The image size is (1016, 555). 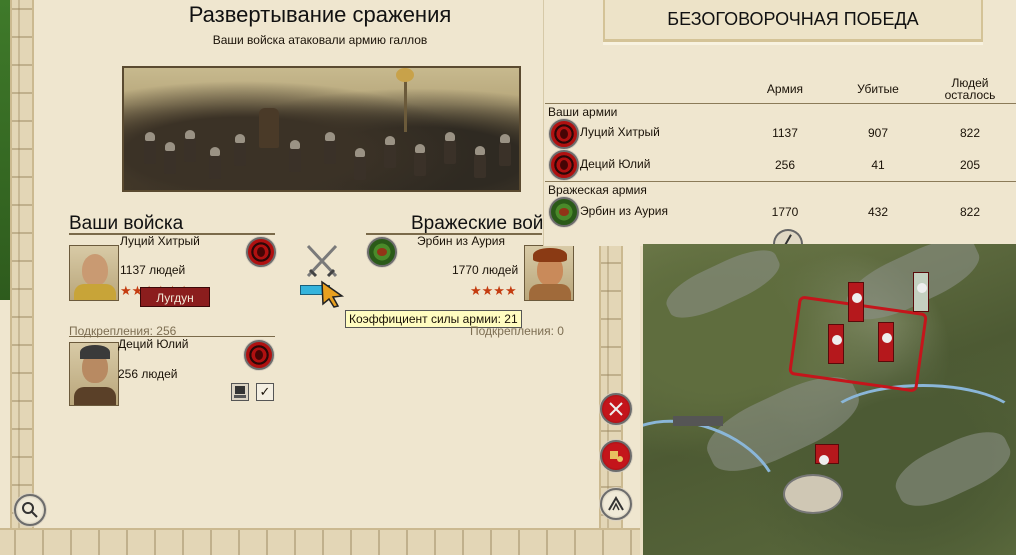 What do you see at coordinates (813, 494) in the screenshot?
I see `settlement-lugdun` at bounding box center [813, 494].